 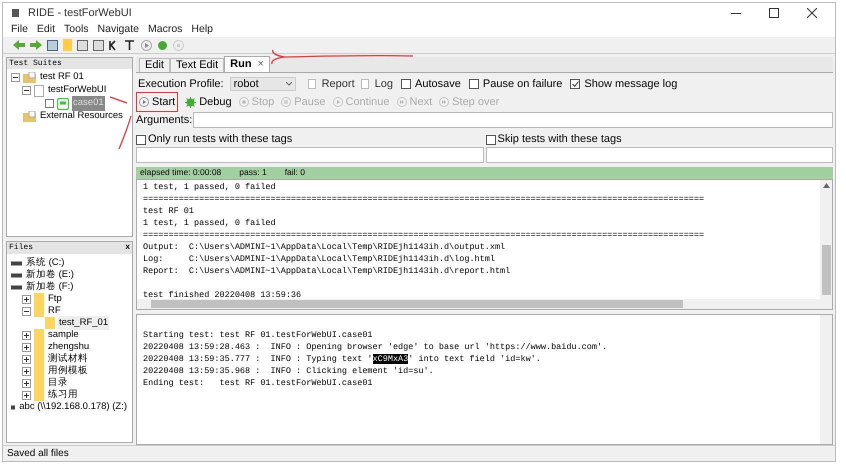 I want to click on pass-count: pass: 1, so click(x=253, y=172).